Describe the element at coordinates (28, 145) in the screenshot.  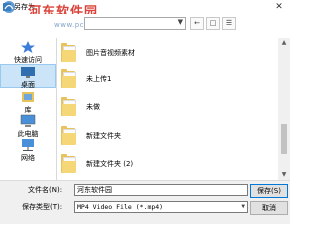
I see `network-icon` at that location.